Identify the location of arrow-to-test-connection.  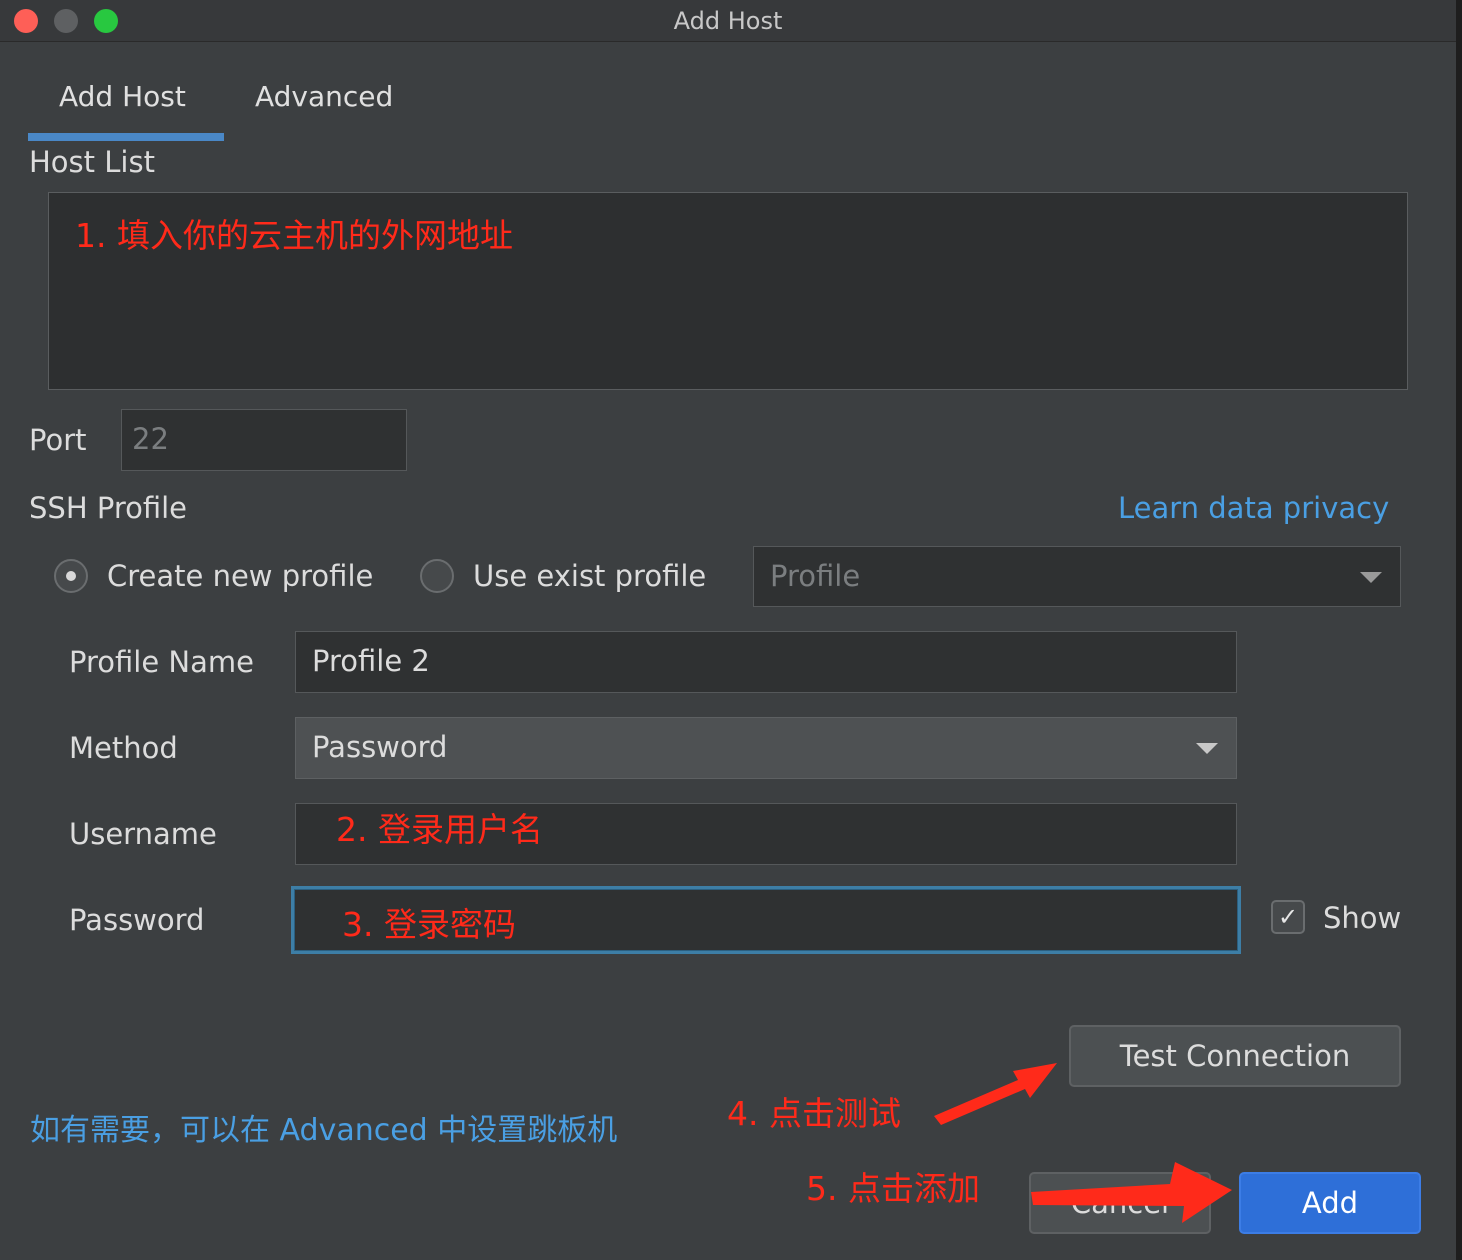
(995, 1094).